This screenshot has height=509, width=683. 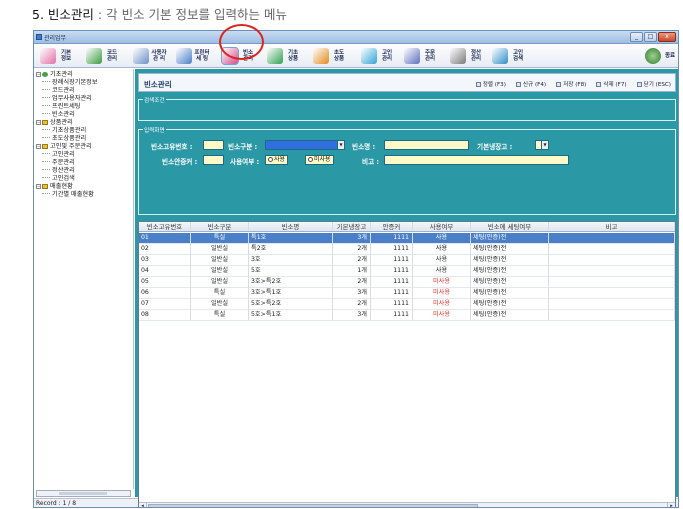 What do you see at coordinates (575, 85) in the screenshot?
I see `action-label: 저장 (F8)` at bounding box center [575, 85].